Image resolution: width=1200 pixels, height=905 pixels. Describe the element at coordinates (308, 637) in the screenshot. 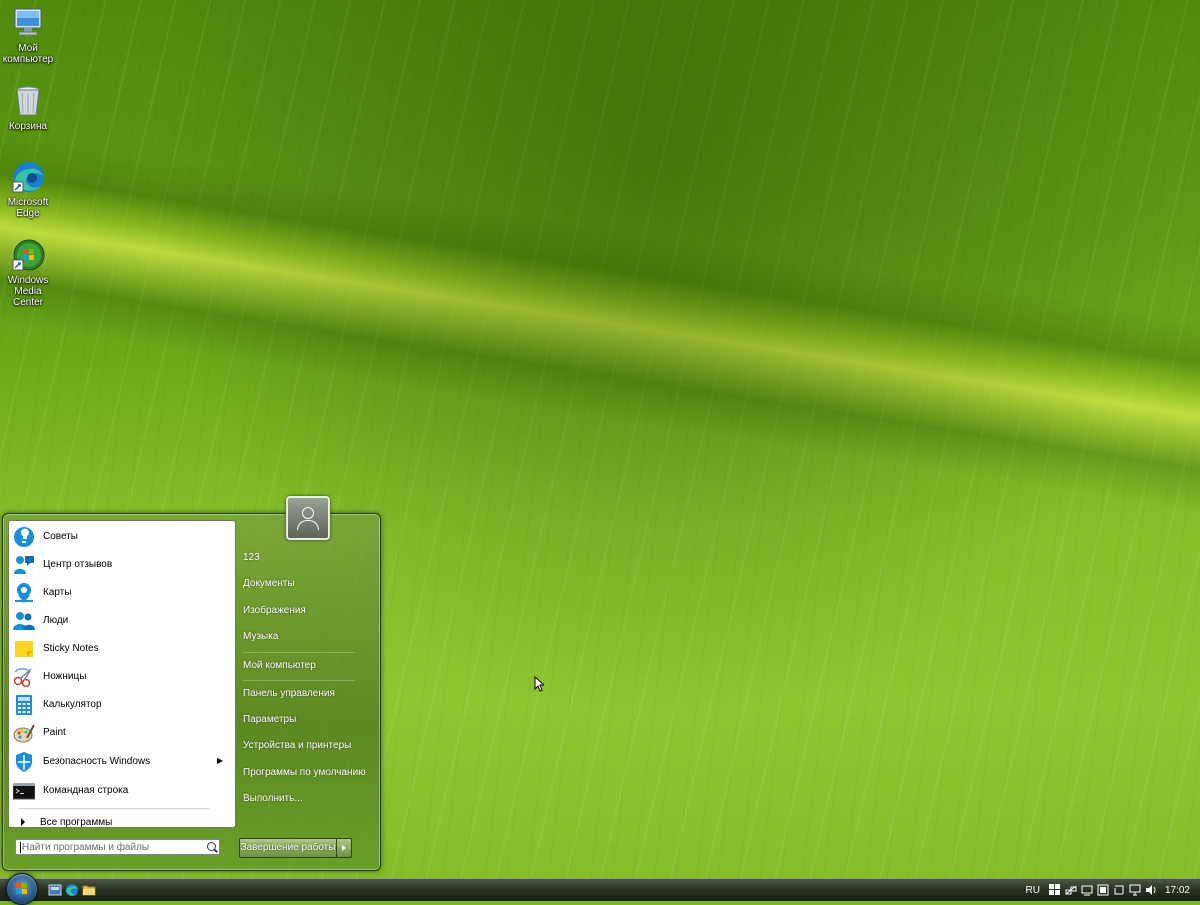

I see `right-item-music: Музыка` at that location.